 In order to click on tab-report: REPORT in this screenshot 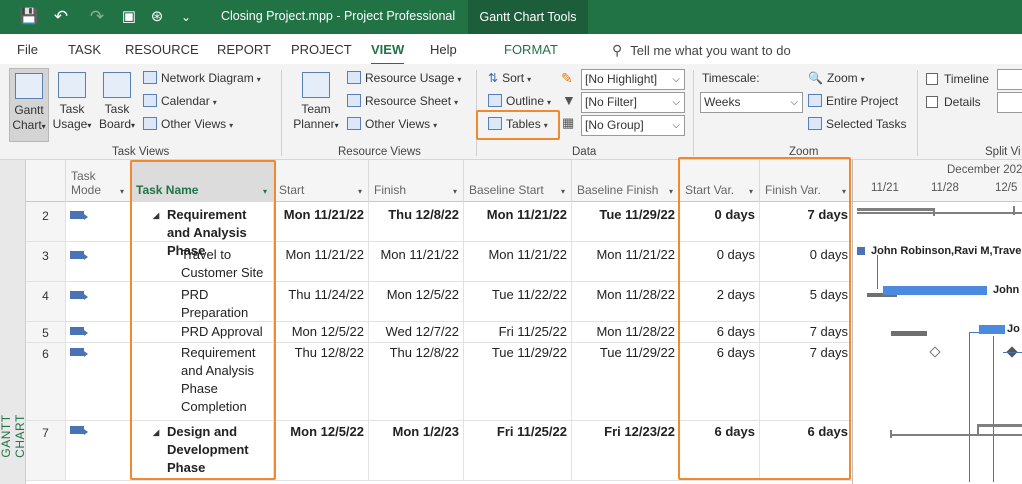, I will do `click(244, 49)`.